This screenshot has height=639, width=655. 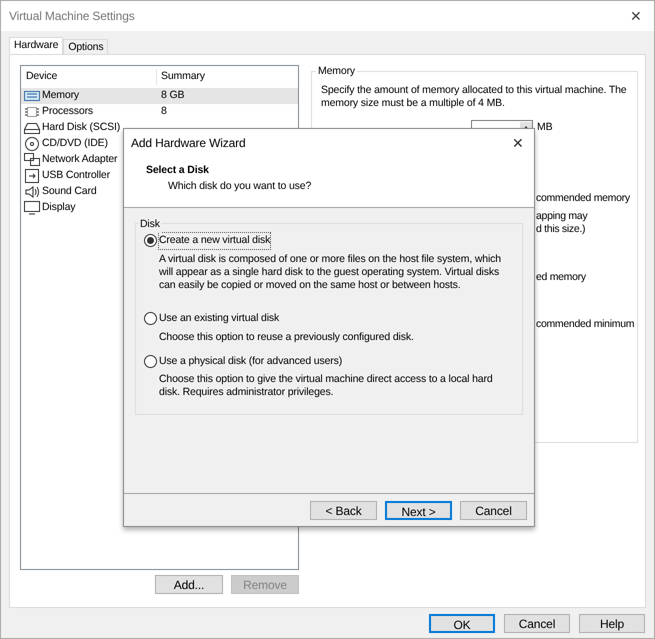 I want to click on wizard-heading: Select a Disk, so click(x=177, y=170).